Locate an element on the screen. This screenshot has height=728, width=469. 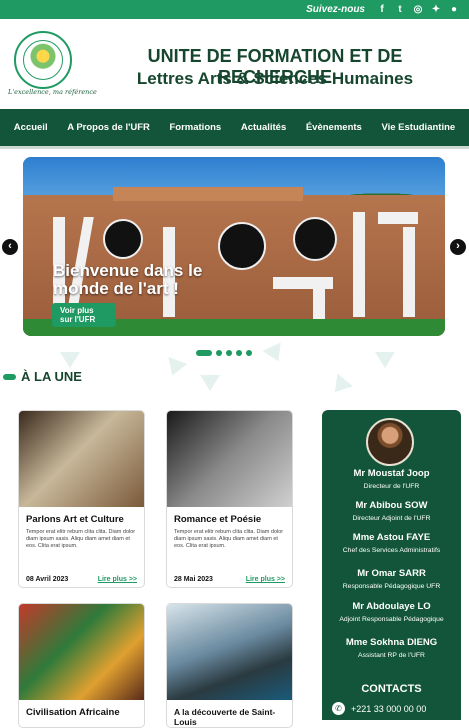
staff-name: Mr Abdoulaye LO is located at coordinates (391, 606).